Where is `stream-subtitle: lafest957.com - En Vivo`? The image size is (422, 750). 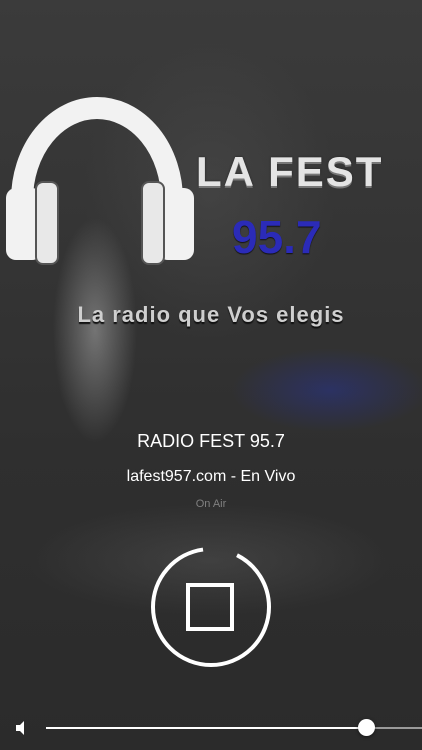 stream-subtitle: lafest957.com - En Vivo is located at coordinates (211, 476).